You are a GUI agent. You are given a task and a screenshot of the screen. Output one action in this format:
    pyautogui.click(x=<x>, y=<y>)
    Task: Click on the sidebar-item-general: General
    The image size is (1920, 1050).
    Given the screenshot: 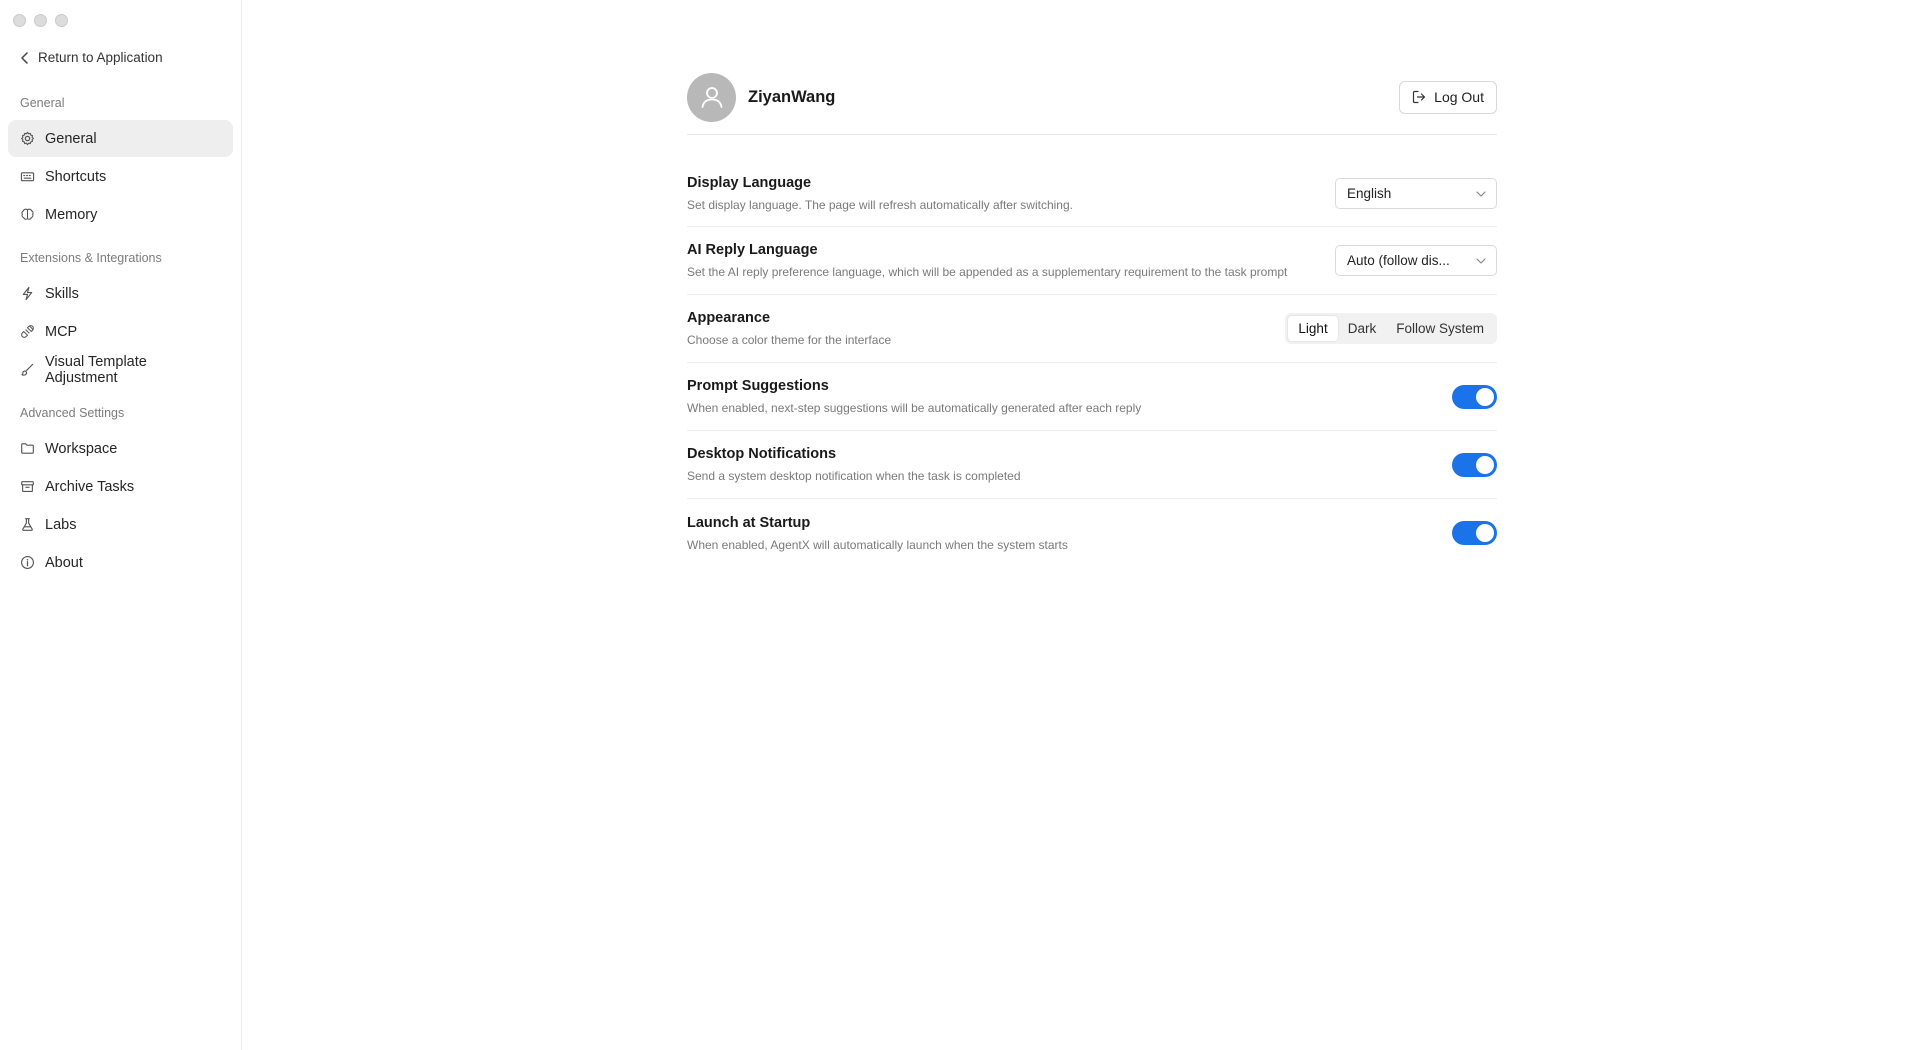 What is the action you would take?
    pyautogui.click(x=120, y=138)
    